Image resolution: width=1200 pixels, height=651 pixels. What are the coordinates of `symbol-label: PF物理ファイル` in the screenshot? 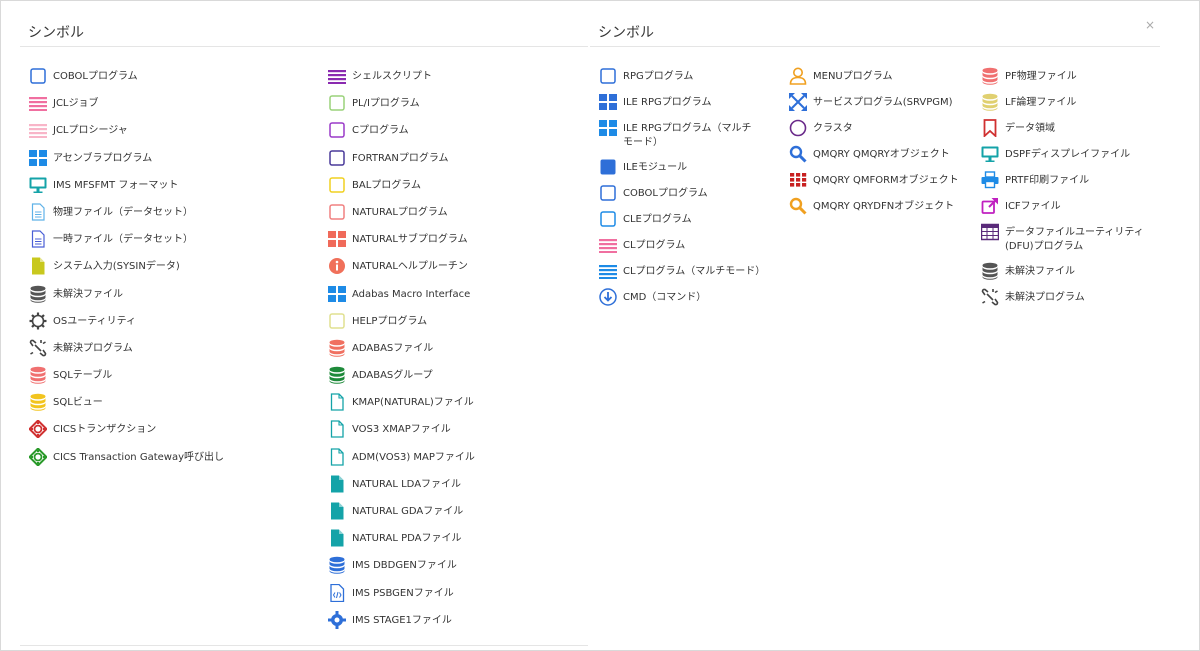 It's located at (1041, 76).